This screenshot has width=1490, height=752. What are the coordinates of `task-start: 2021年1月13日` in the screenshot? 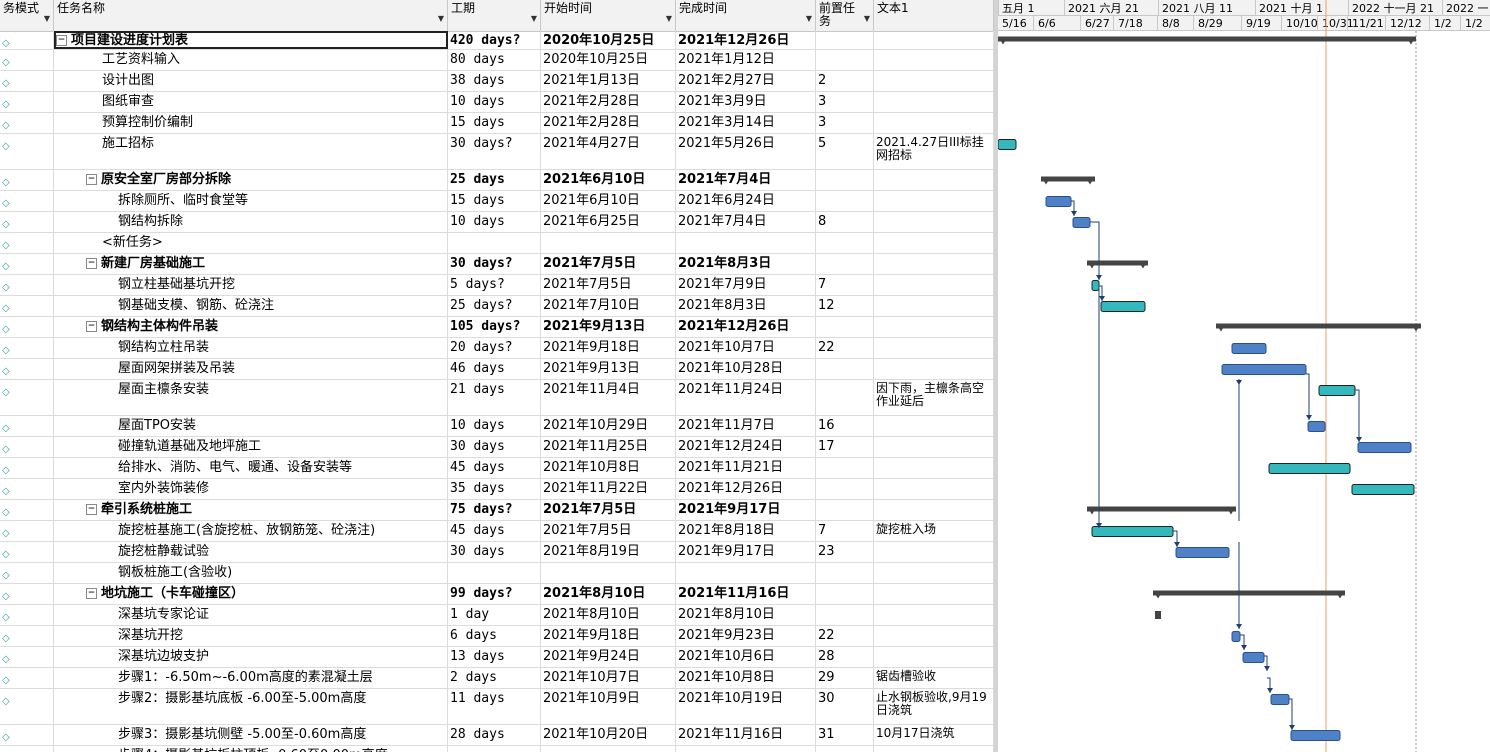 It's located at (608, 81).